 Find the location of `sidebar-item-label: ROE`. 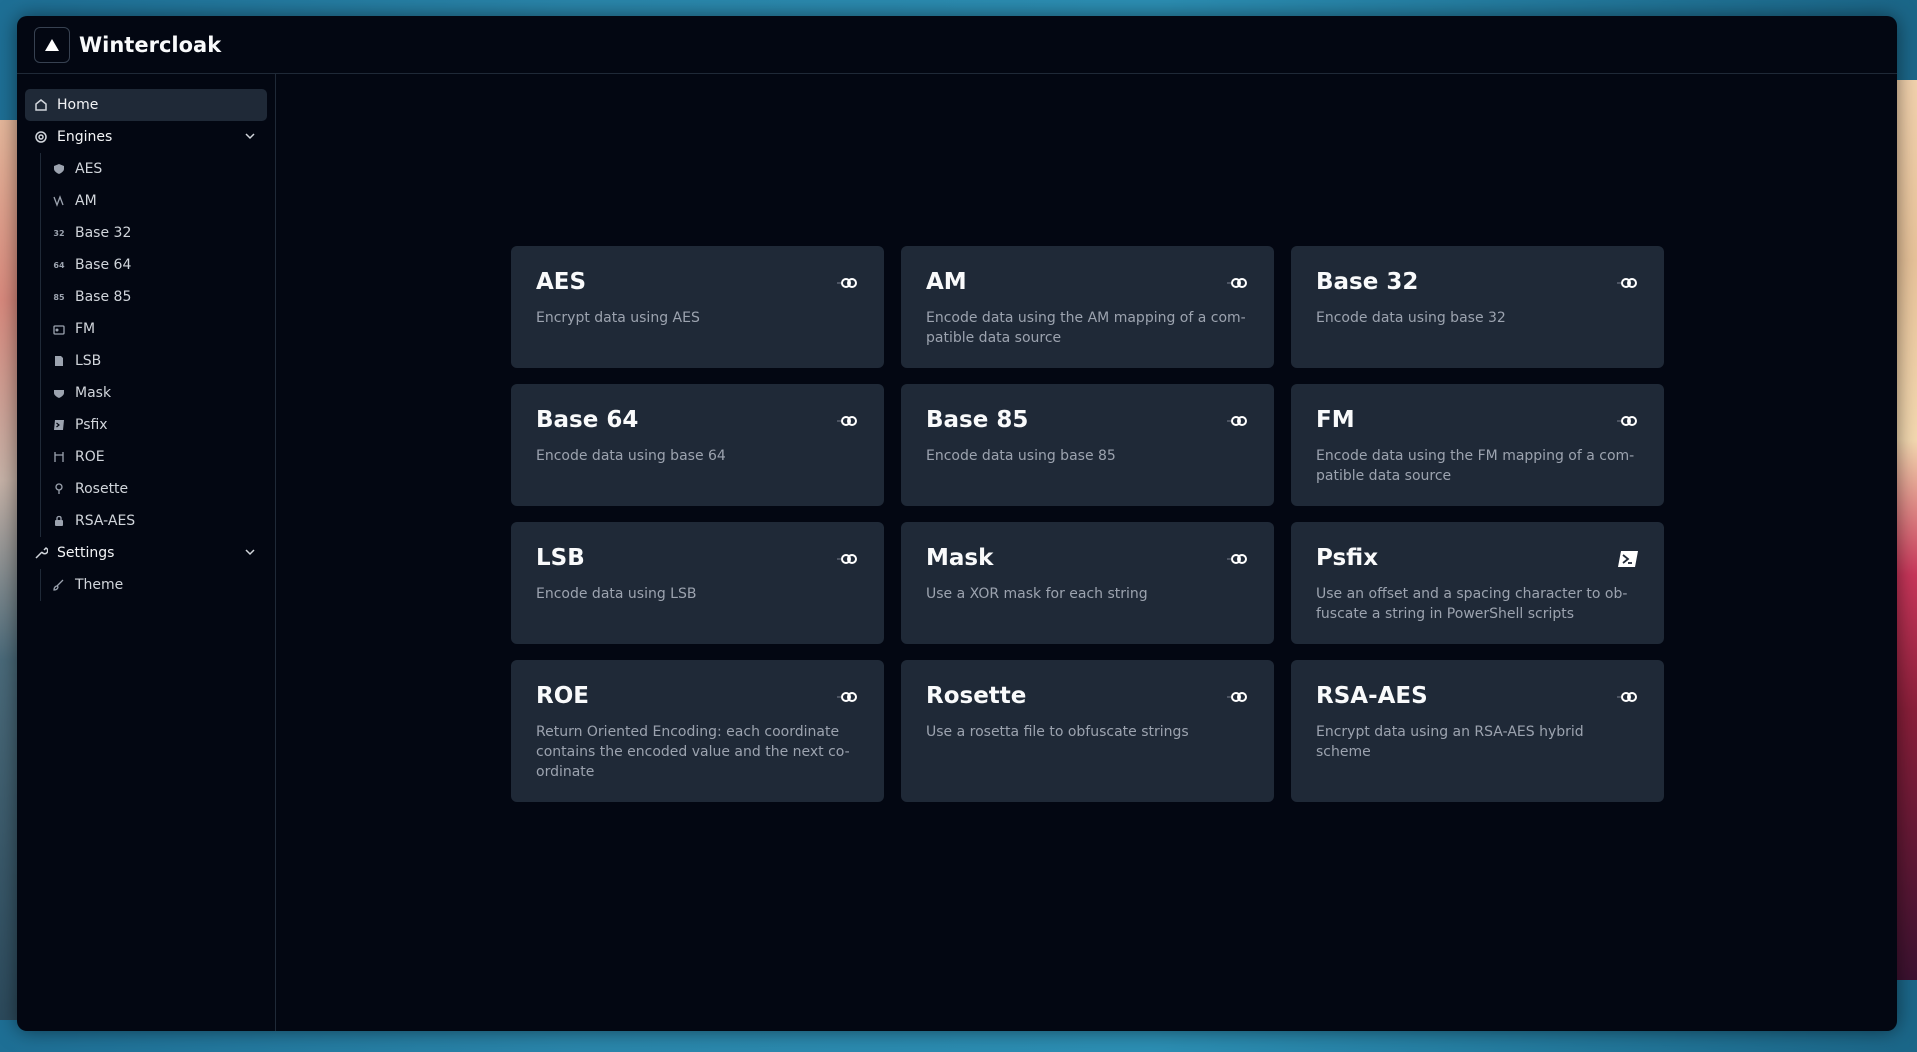

sidebar-item-label: ROE is located at coordinates (90, 457).